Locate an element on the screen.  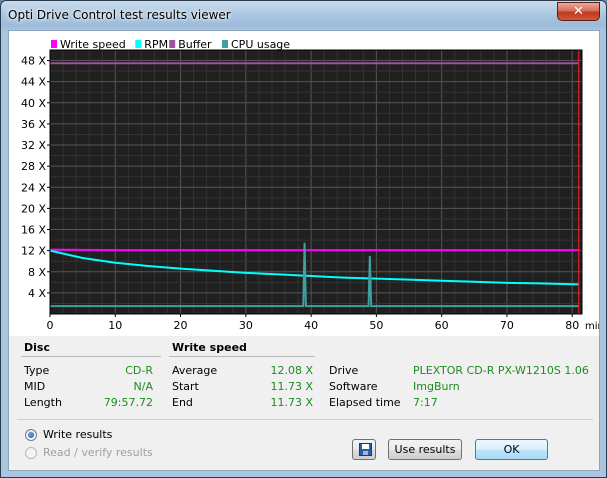
avg-speed-label: Average is located at coordinates (195, 370).